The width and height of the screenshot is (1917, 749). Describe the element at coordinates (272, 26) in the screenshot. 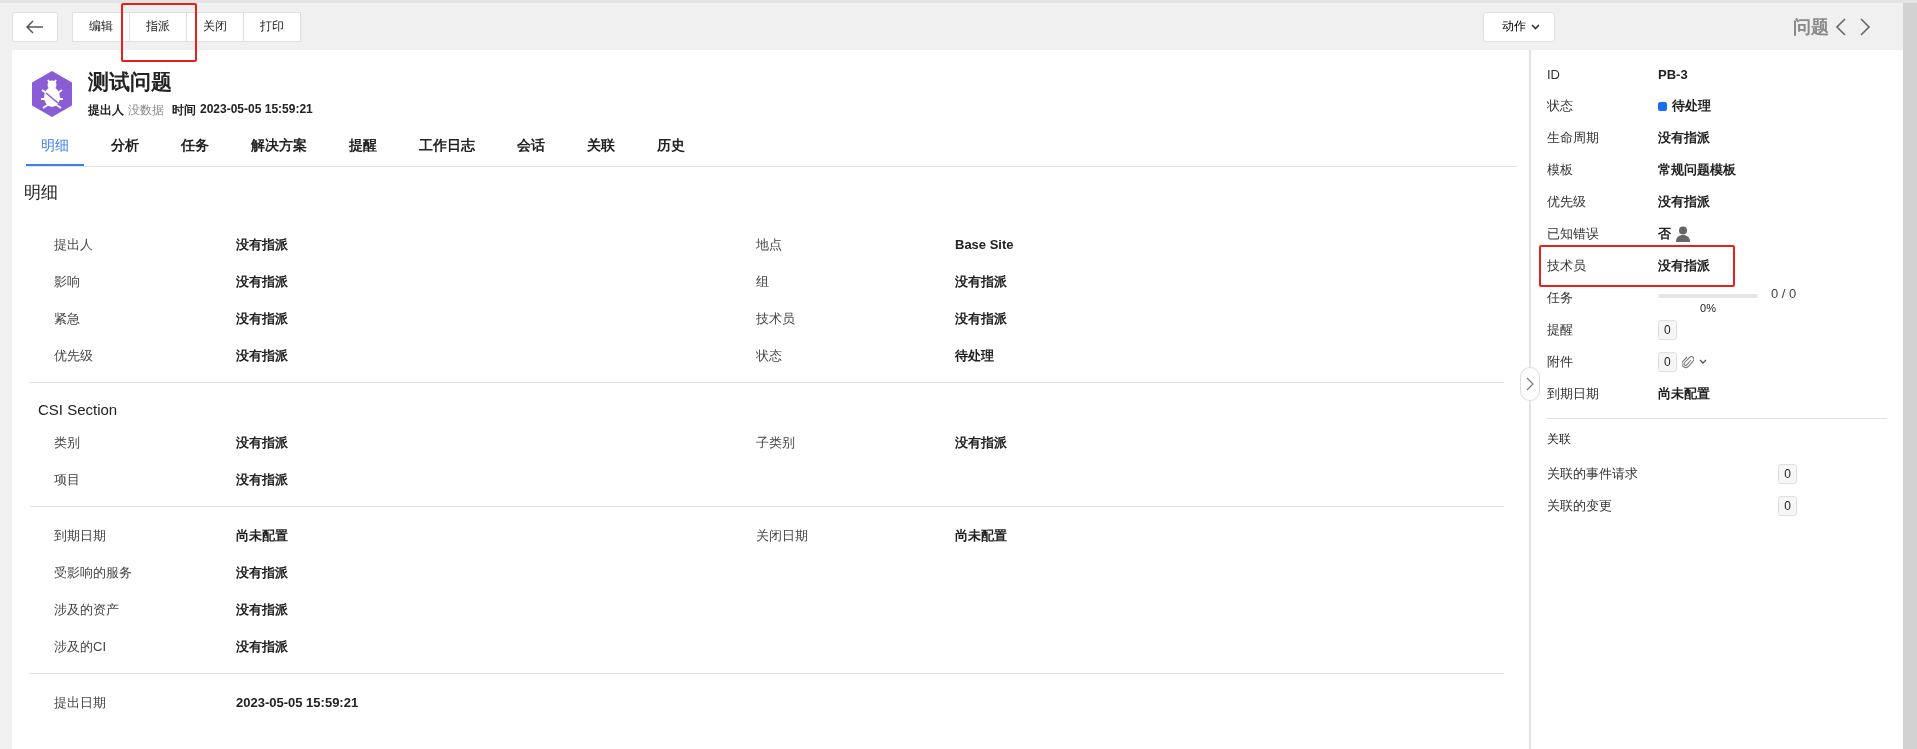

I see `toolbar-button: 打印` at that location.